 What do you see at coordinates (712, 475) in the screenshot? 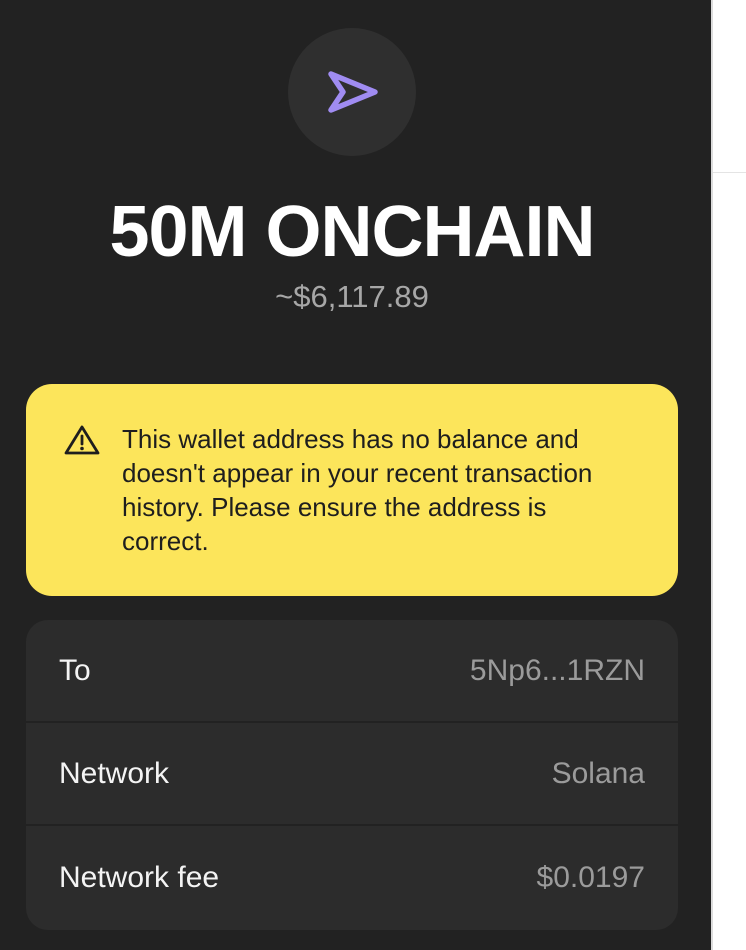
I see `panel-border` at bounding box center [712, 475].